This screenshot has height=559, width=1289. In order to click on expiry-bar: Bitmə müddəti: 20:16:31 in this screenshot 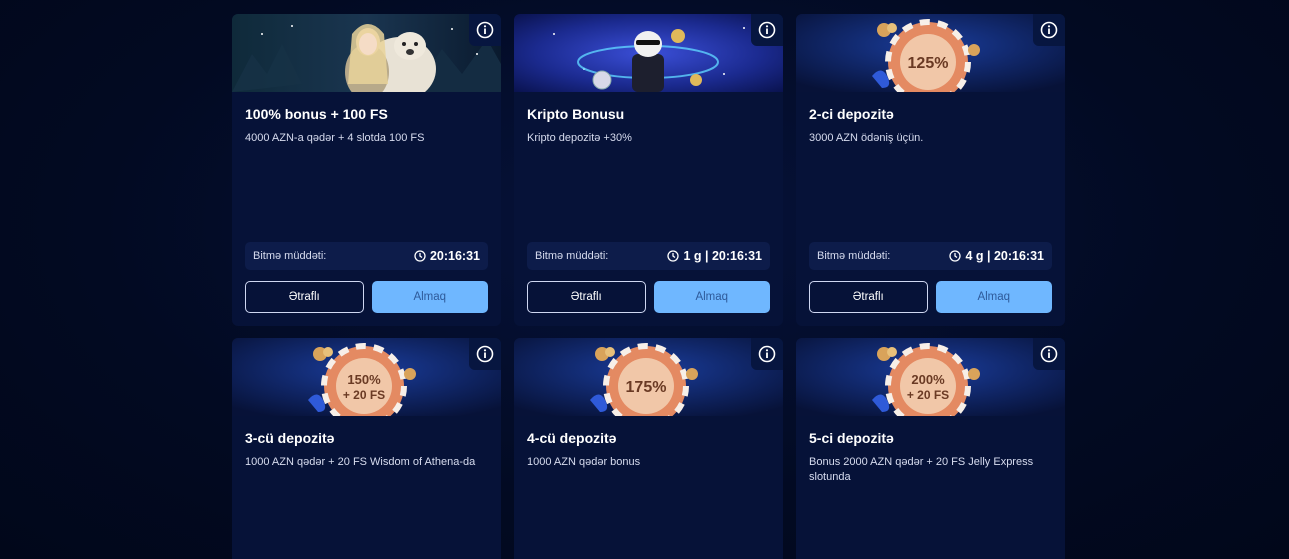, I will do `click(366, 256)`.